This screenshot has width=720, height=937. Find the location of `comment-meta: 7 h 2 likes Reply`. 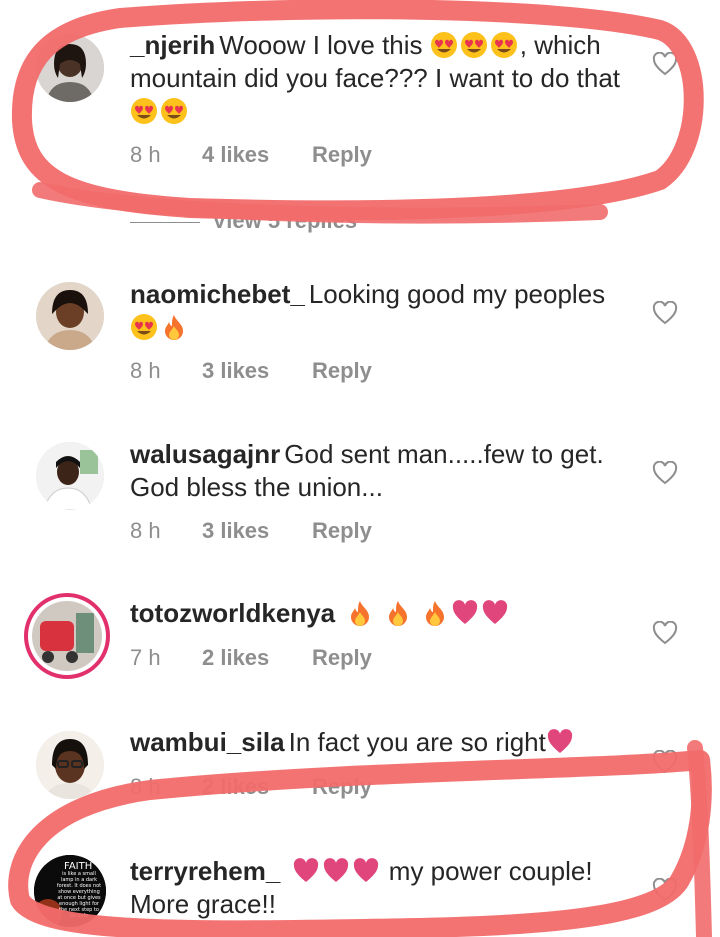

comment-meta: 7 h 2 likes Reply is located at coordinates (251, 658).